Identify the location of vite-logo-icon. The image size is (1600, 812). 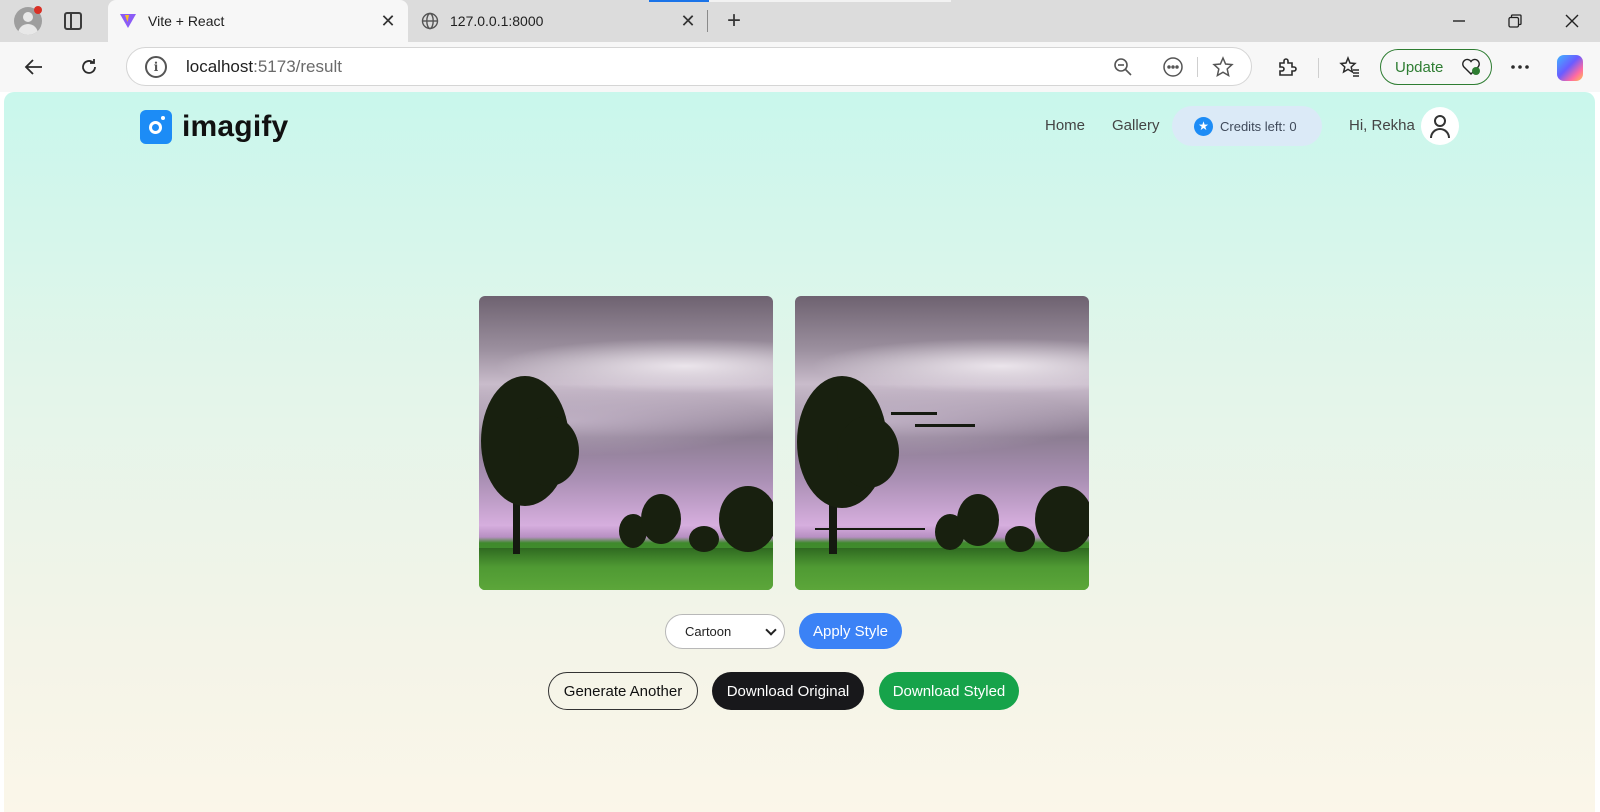
(128, 21).